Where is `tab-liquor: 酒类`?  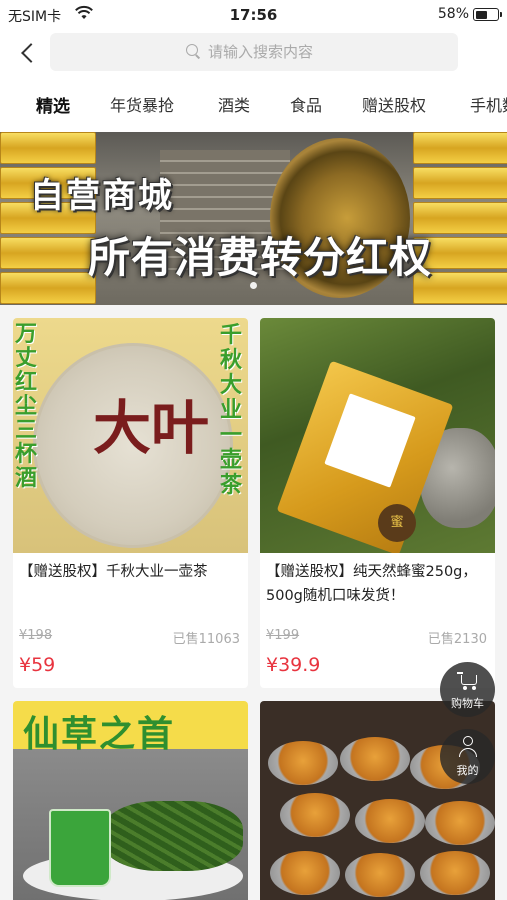
tab-liquor: 酒类 is located at coordinates (234, 104).